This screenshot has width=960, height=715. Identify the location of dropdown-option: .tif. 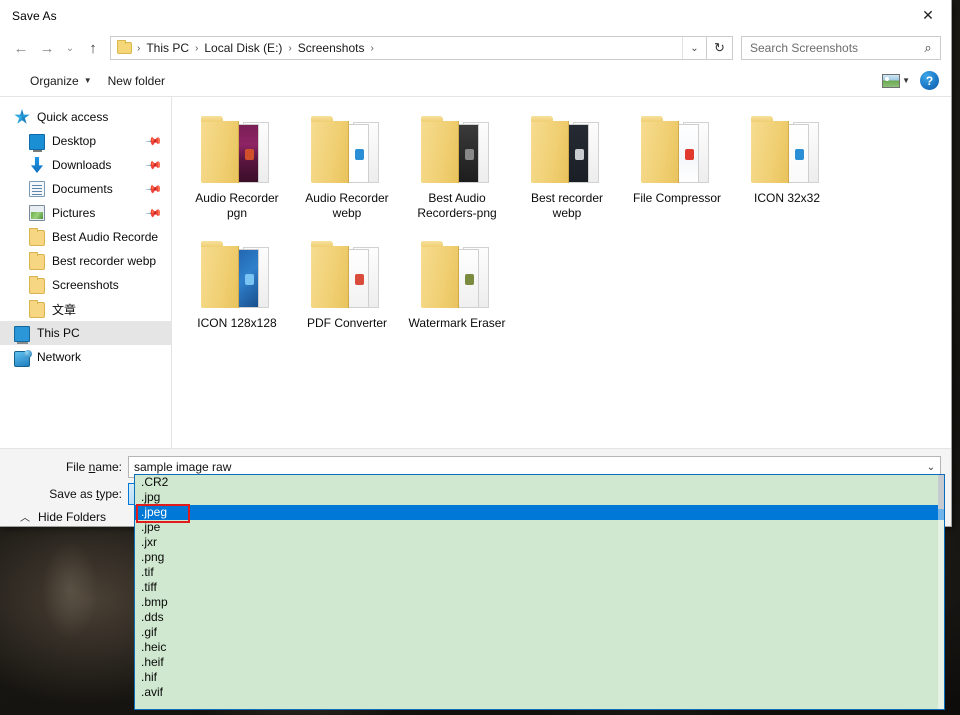
(539, 572).